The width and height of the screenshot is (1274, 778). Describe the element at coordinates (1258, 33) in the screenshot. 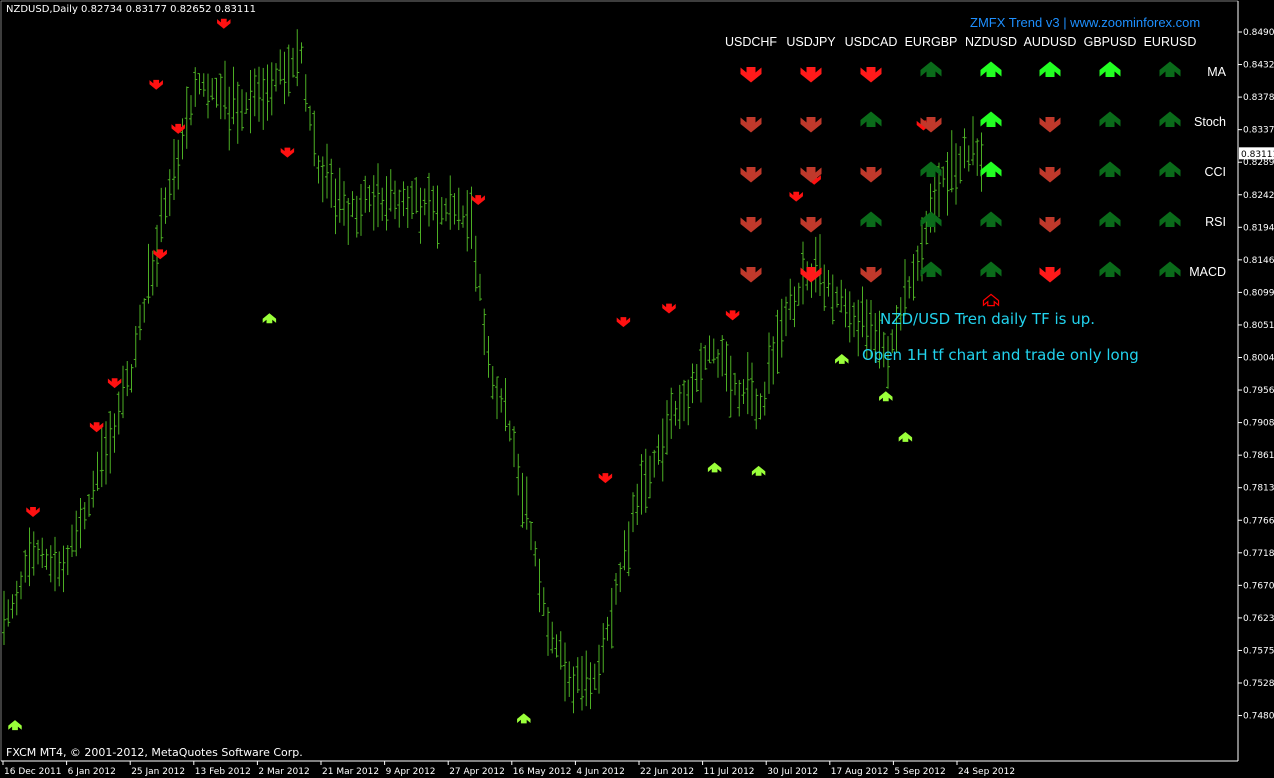

I see `price-tick-label: 0.84900` at that location.